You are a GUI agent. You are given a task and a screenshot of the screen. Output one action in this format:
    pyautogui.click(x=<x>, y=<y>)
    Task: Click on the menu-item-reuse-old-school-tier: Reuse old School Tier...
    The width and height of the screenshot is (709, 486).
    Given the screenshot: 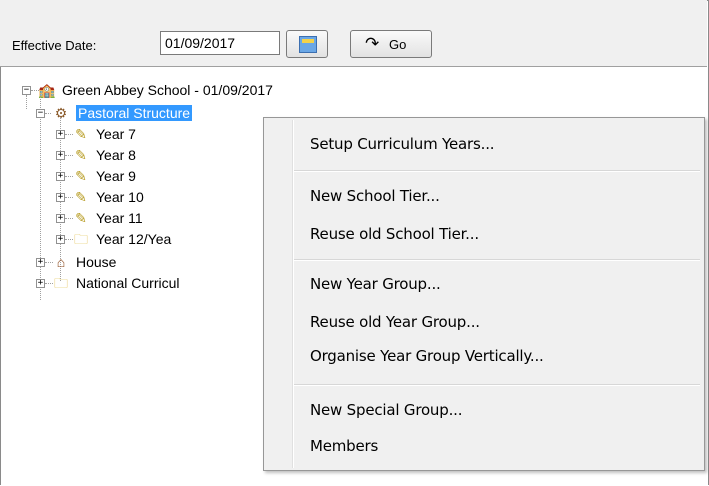 What is the action you would take?
    pyautogui.click(x=394, y=234)
    